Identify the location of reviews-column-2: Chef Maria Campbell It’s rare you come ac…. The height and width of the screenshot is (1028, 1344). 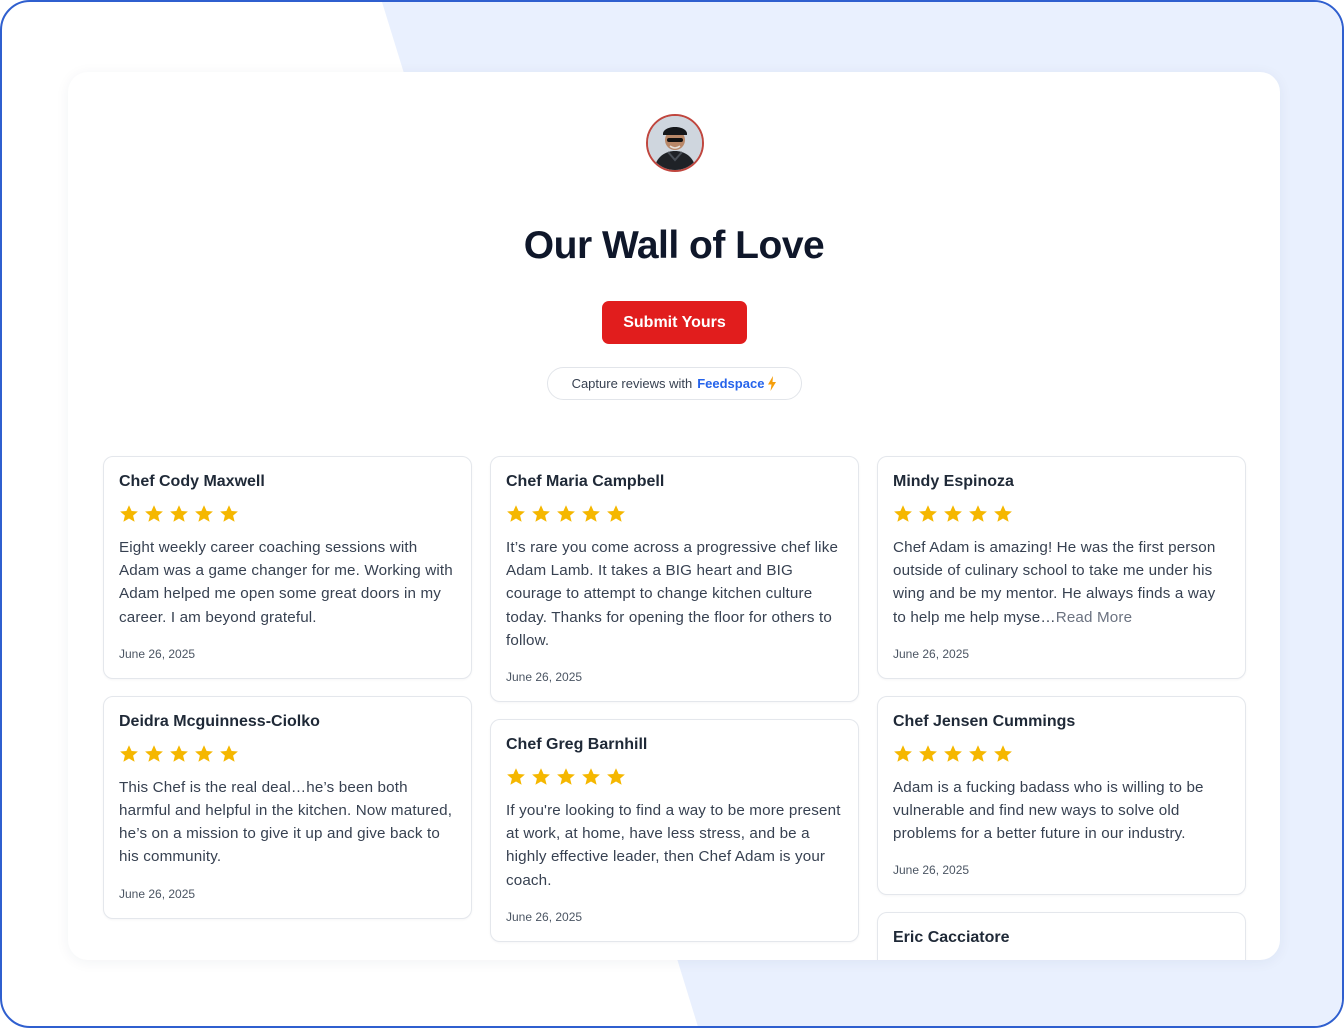
(674, 707).